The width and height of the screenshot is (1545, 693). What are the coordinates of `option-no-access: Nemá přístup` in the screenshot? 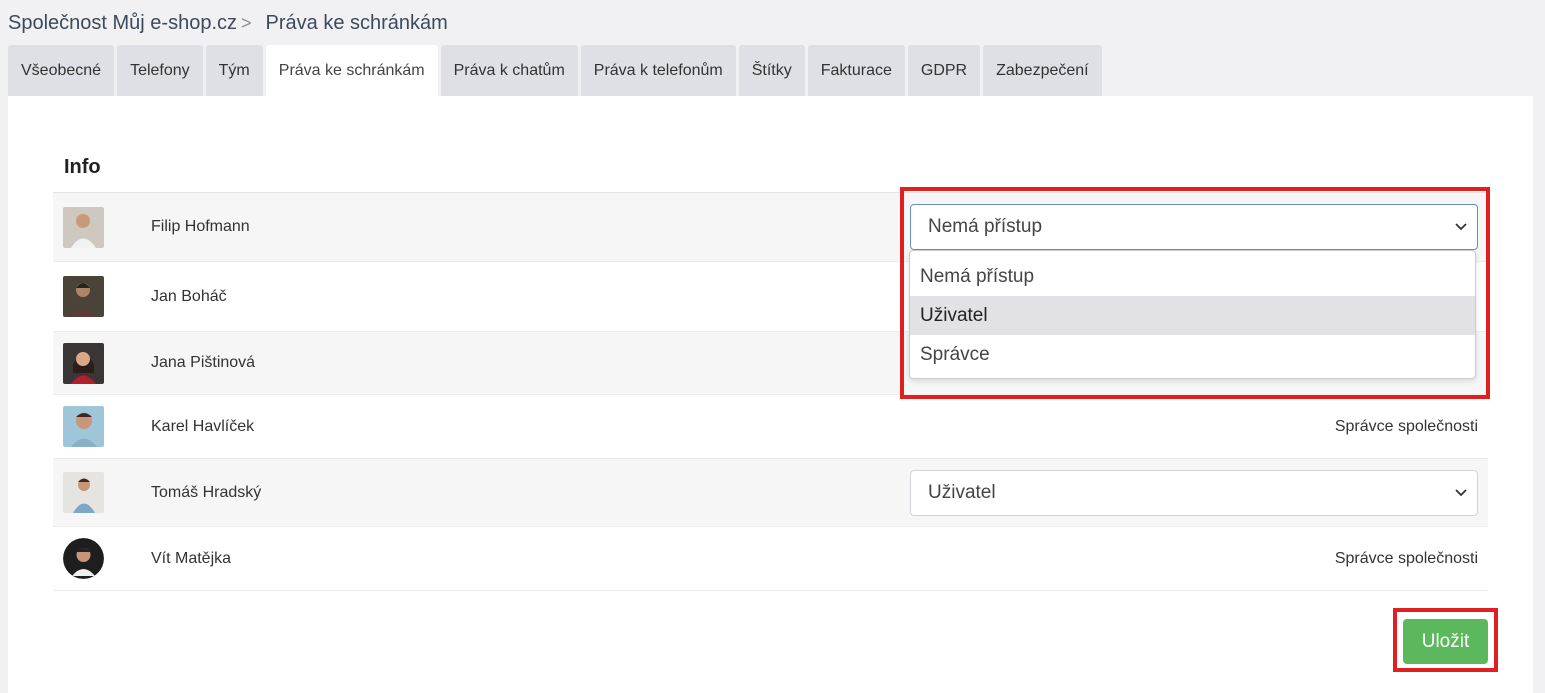 It's located at (1192, 276).